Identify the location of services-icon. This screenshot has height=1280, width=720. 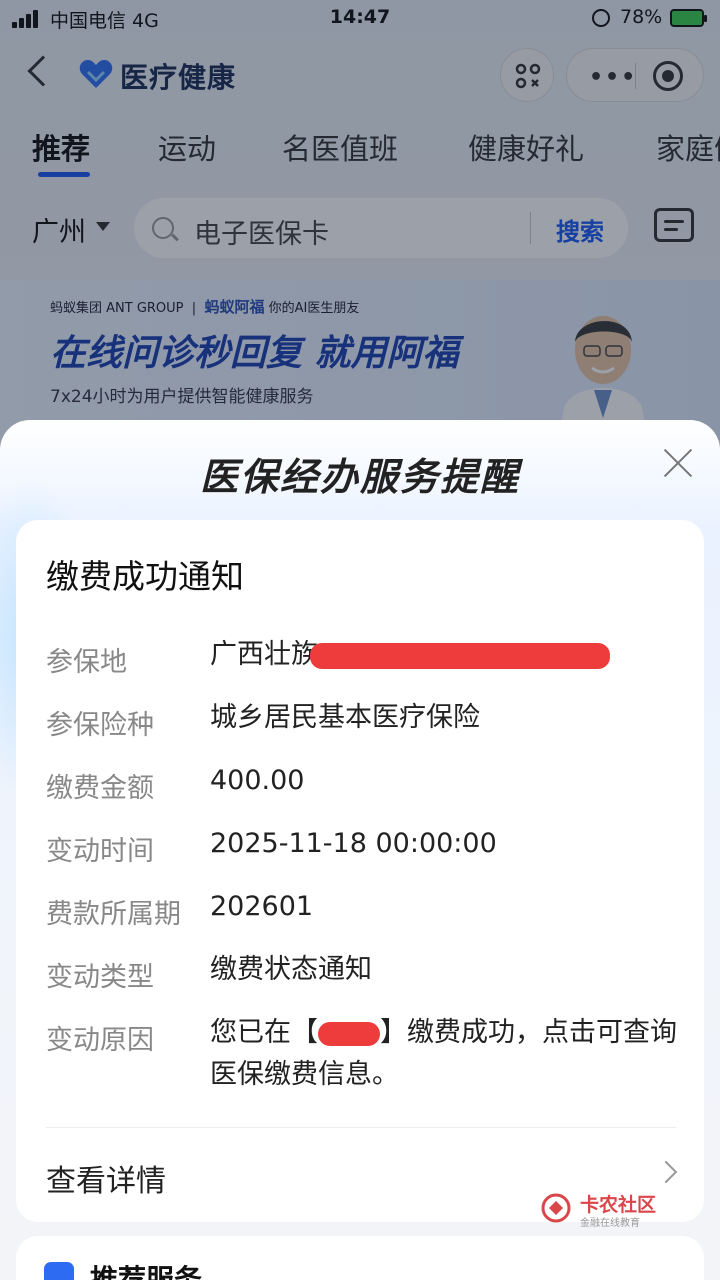
(59, 1271).